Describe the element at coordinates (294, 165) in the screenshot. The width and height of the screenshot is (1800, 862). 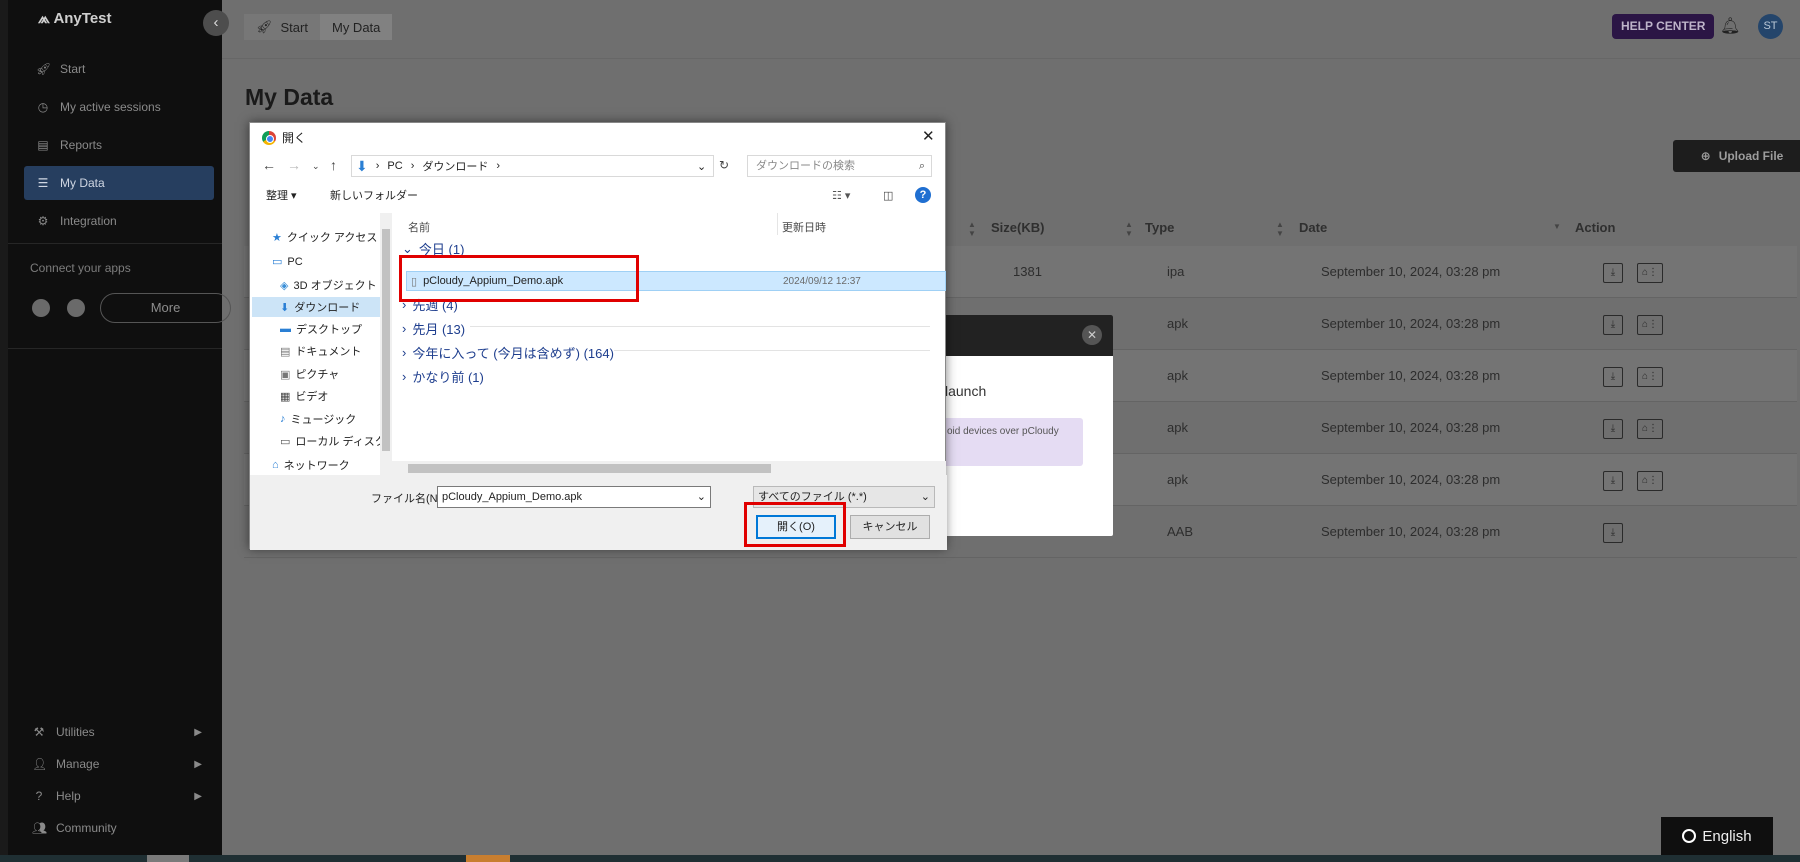
I see `forward-icon: →` at that location.